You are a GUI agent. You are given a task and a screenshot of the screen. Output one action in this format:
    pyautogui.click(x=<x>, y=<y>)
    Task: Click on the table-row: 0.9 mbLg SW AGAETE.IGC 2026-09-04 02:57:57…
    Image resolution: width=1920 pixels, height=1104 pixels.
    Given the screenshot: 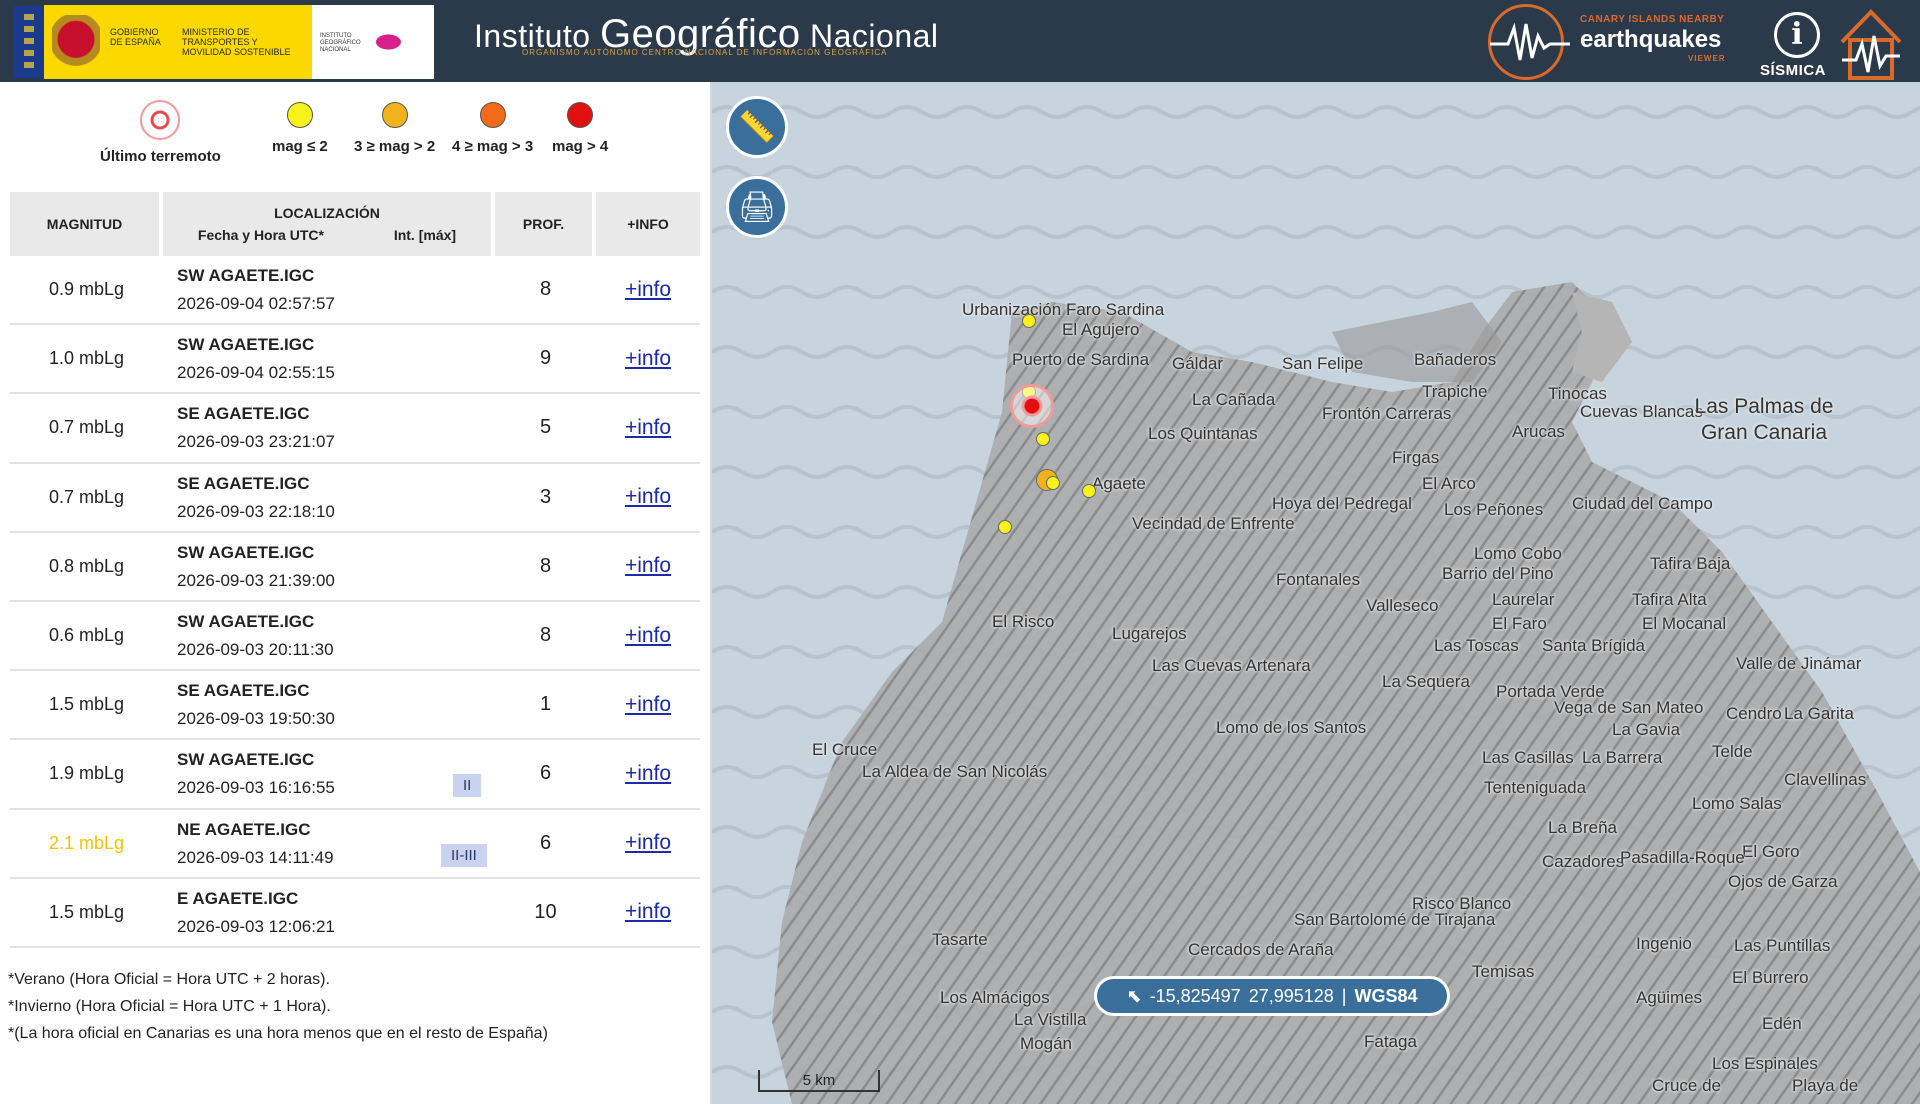 What is the action you would take?
    pyautogui.click(x=355, y=291)
    